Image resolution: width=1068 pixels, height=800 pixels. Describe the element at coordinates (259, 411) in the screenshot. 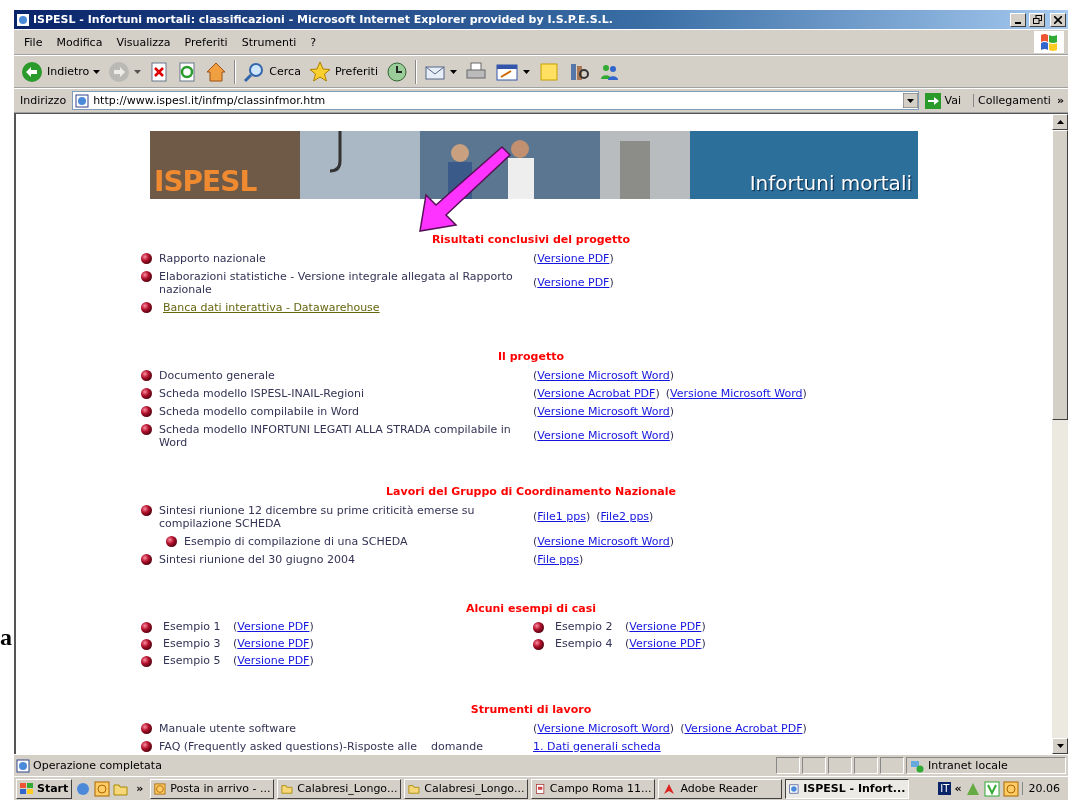

I see `item-text: Scheda modello compilabile in Word` at that location.